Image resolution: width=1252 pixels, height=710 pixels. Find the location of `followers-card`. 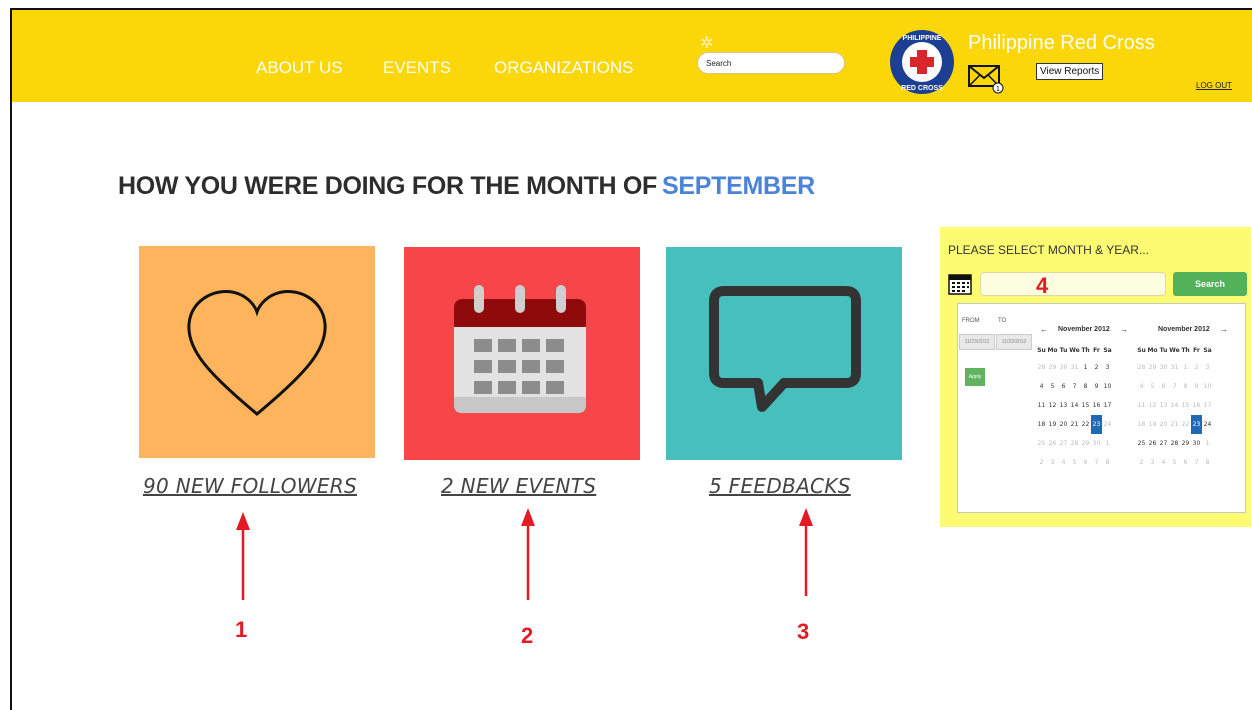

followers-card is located at coordinates (257, 352).